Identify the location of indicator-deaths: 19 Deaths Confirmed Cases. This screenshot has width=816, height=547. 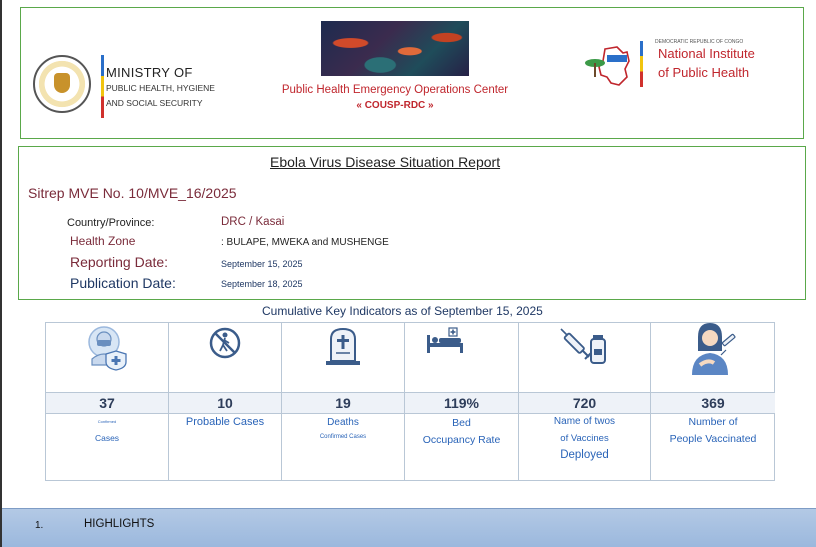
(343, 401).